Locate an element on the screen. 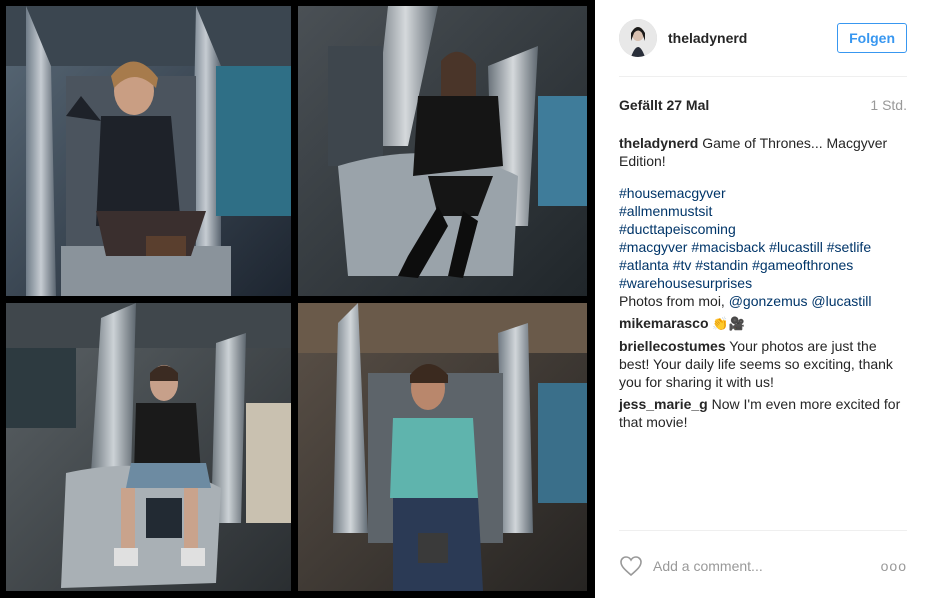  username-link: theladynerd is located at coordinates (707, 38).